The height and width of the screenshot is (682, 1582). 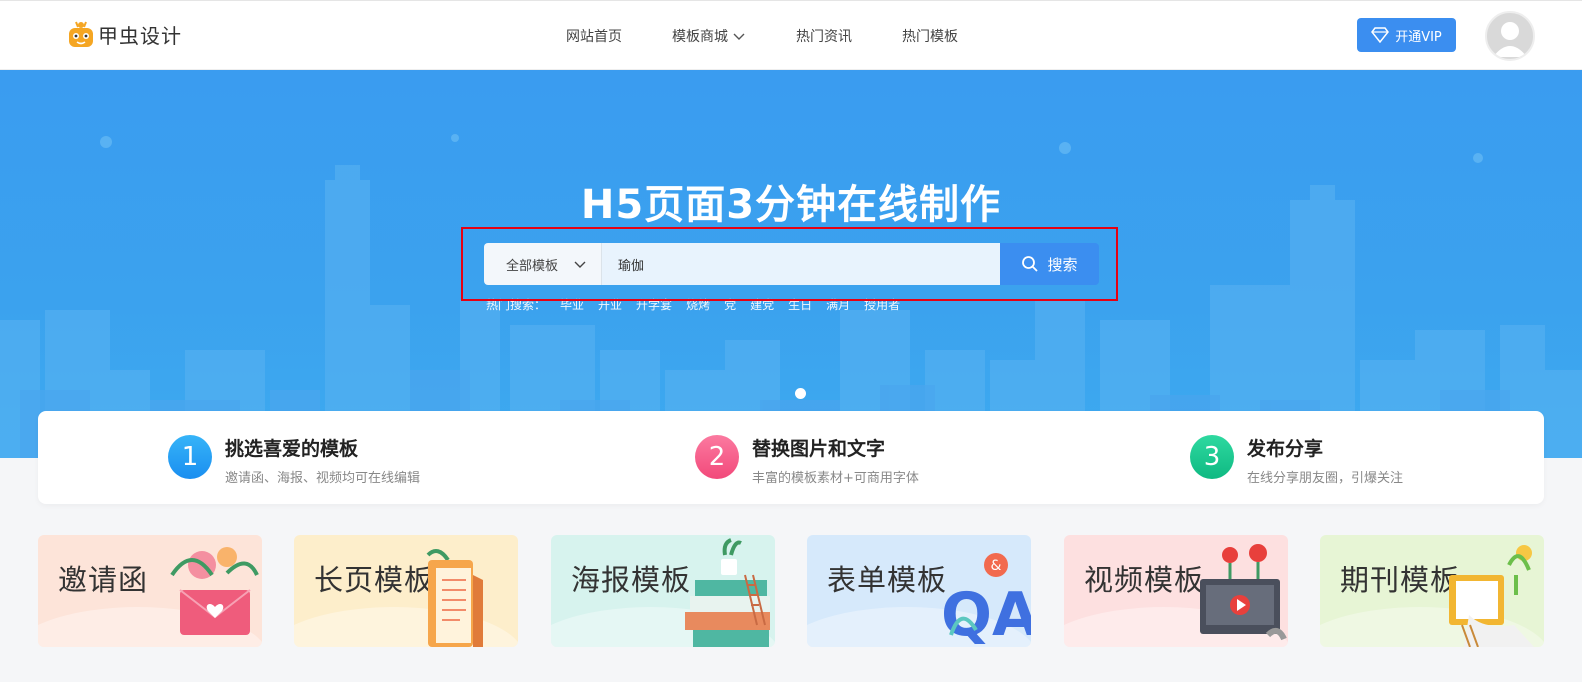 What do you see at coordinates (1491, 596) in the screenshot?
I see `magazine-icon` at bounding box center [1491, 596].